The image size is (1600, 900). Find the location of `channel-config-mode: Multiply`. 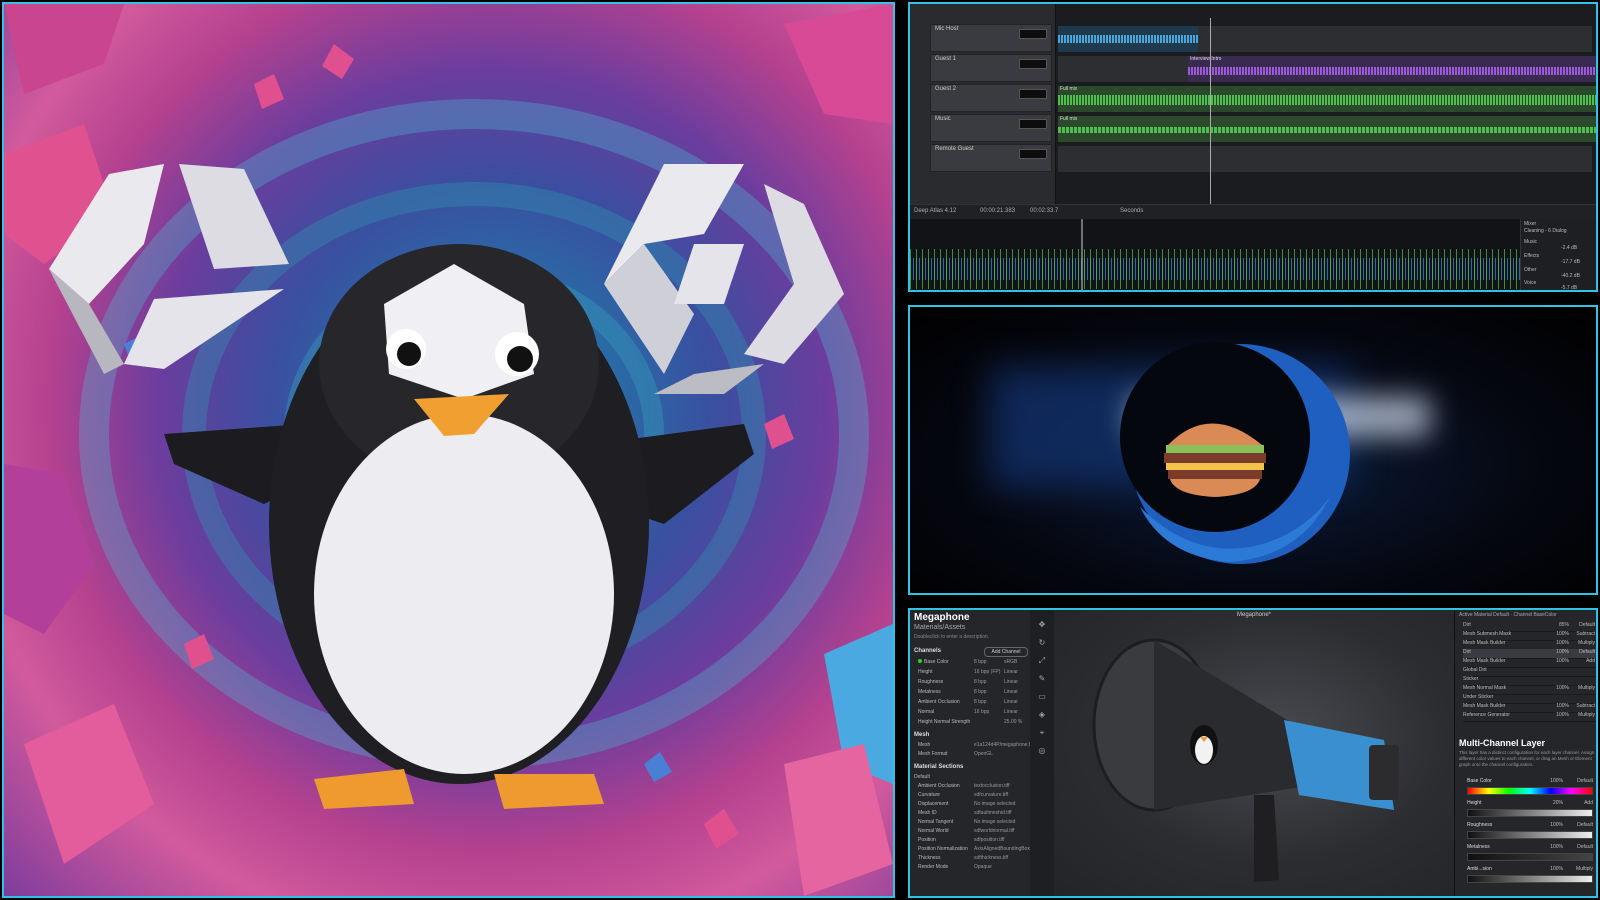

channel-config-mode: Multiply is located at coordinates (1584, 869).